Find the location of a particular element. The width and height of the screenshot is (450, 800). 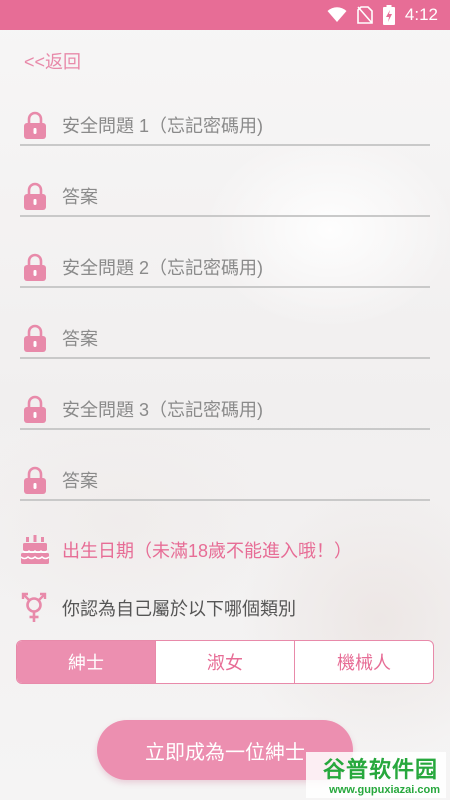

gender-option-robot: 機械人 is located at coordinates (364, 662).